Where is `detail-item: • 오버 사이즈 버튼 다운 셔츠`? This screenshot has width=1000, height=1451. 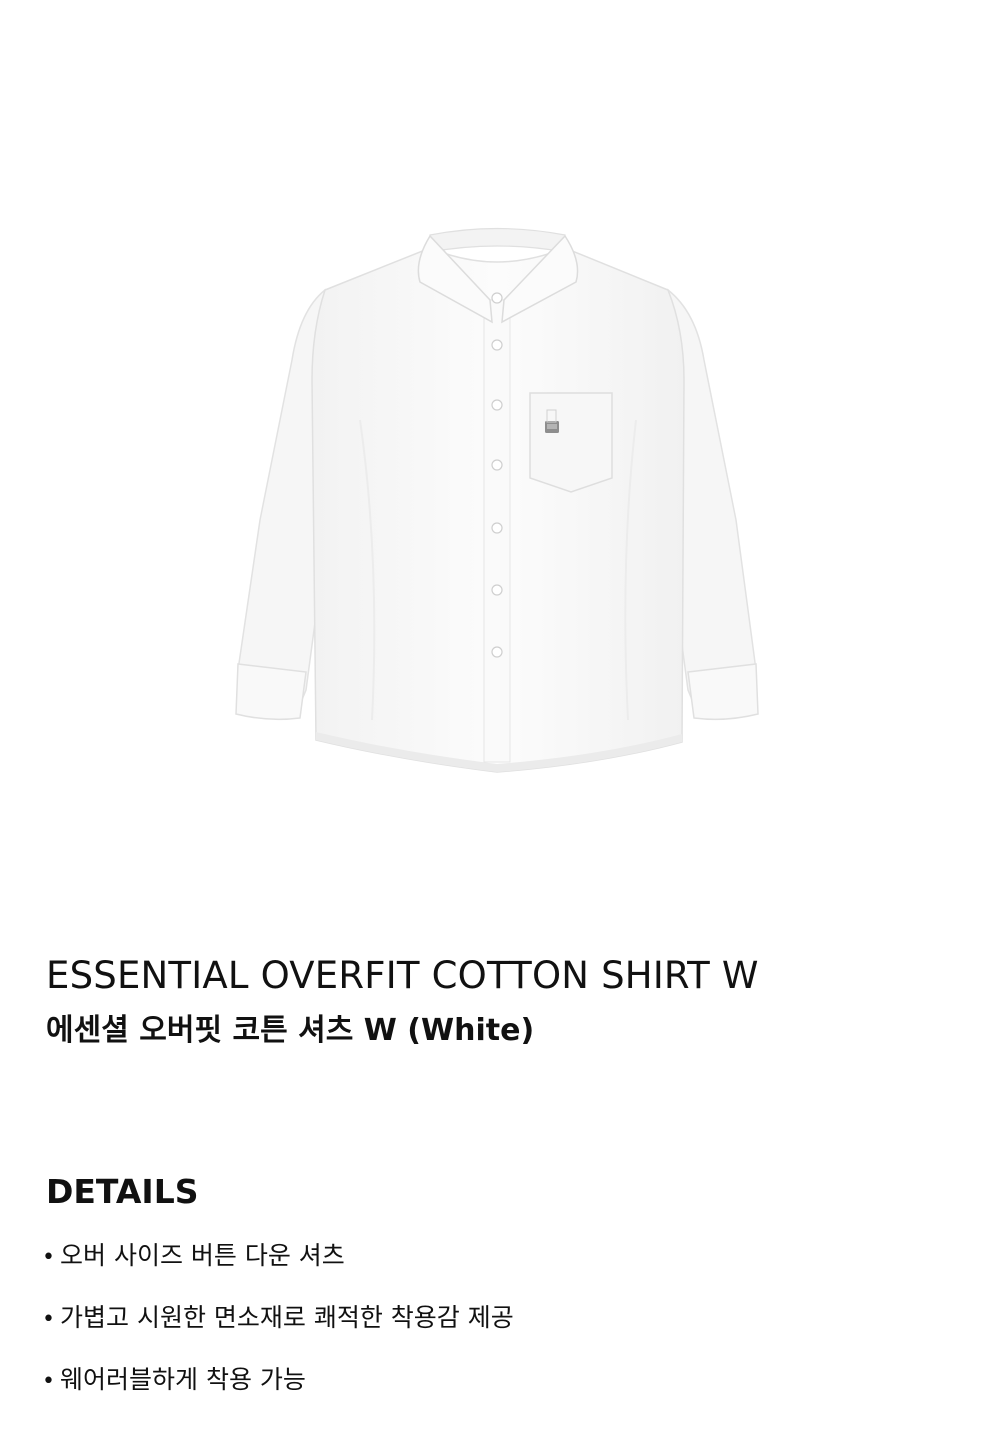
detail-item: • 오버 사이즈 버튼 다운 셔츠 is located at coordinates (278, 1256).